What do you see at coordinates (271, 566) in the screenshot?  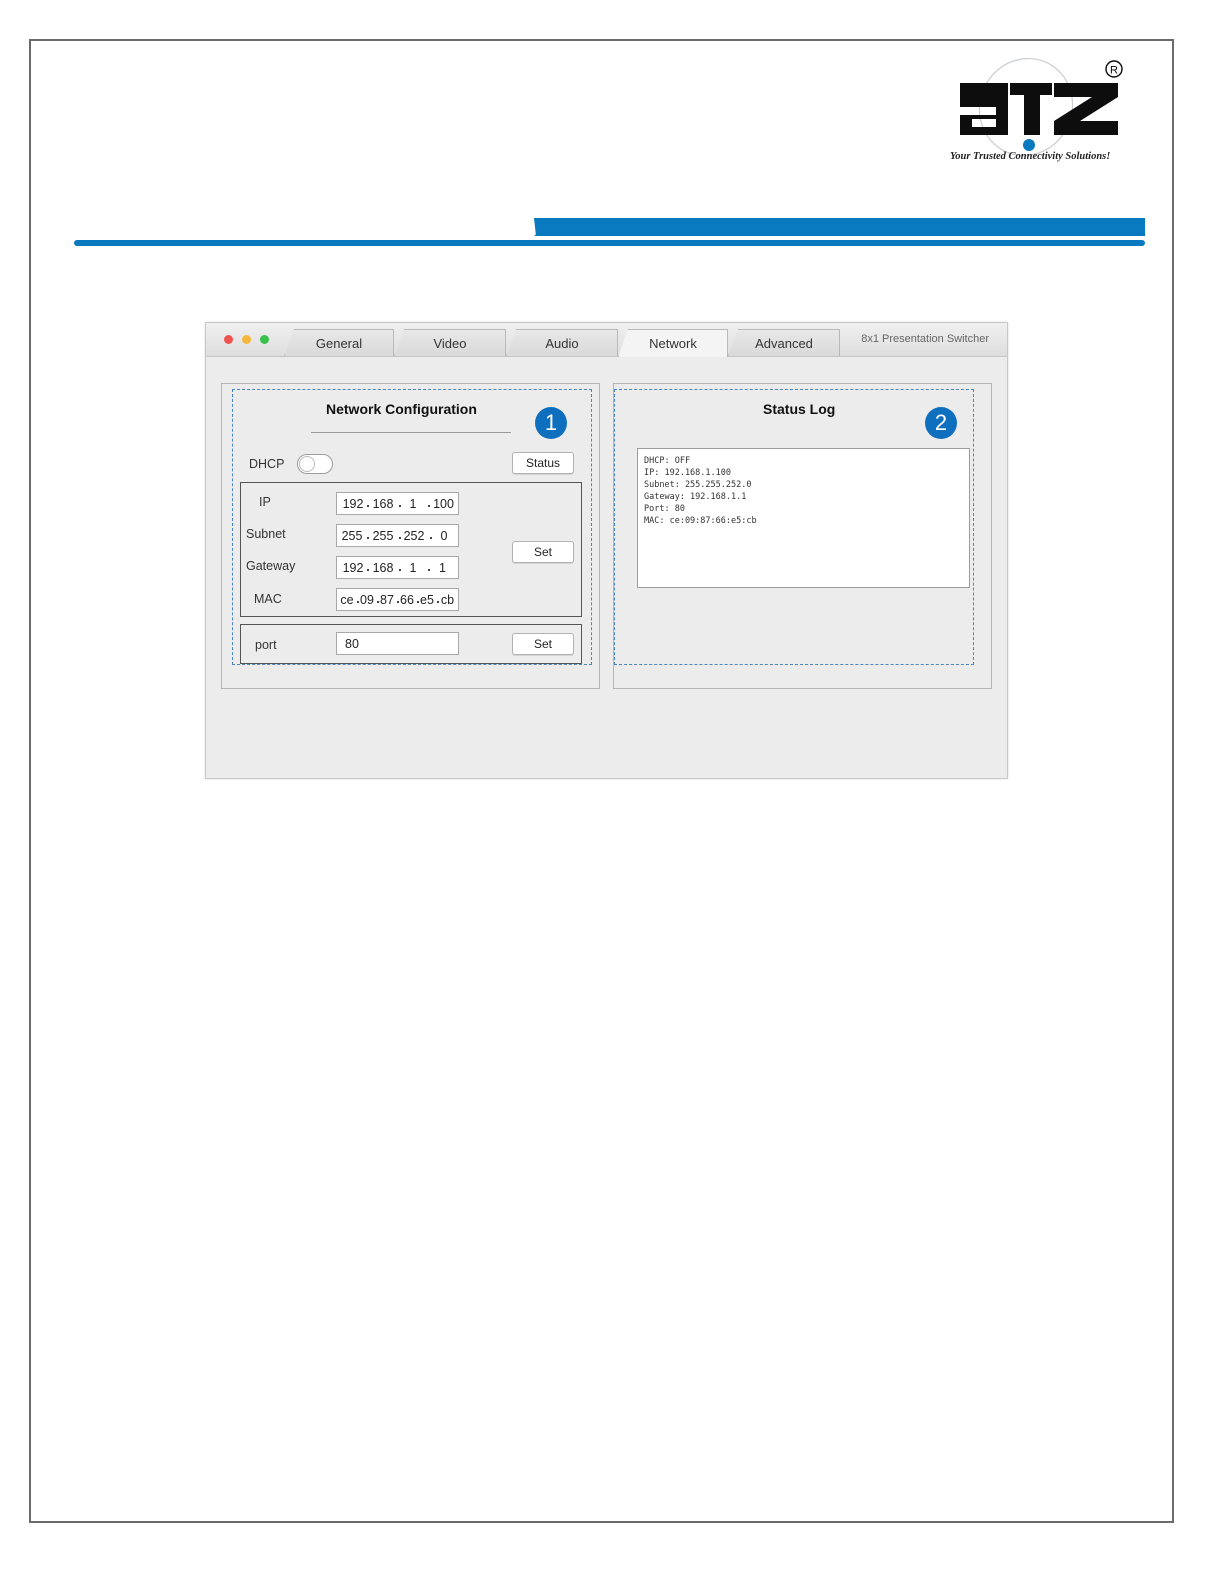 I see `gateway-label: Gateway` at bounding box center [271, 566].